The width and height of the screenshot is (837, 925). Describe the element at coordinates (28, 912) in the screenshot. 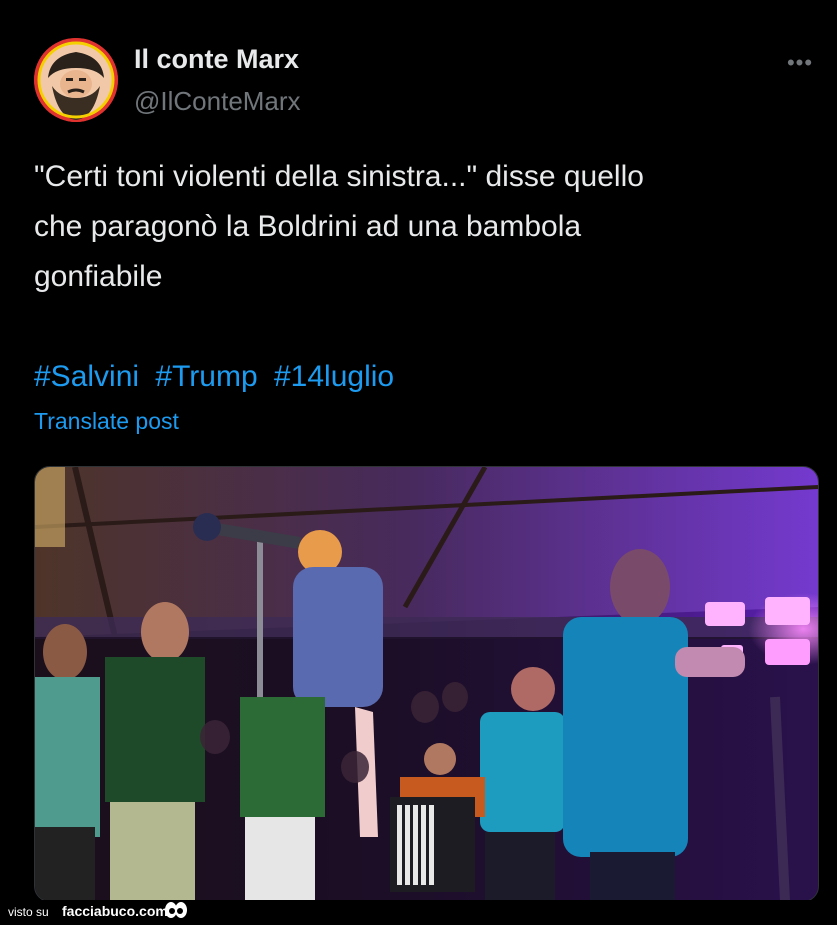

I see `visto-su-label: visto su` at that location.